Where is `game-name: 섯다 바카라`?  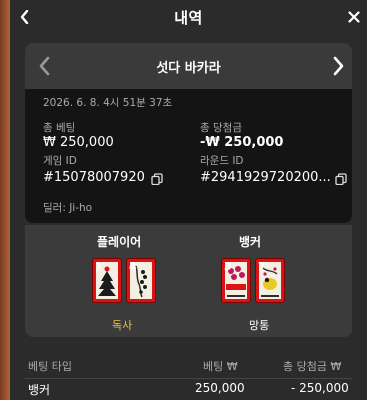
game-name: 섯다 바카라 is located at coordinates (188, 68).